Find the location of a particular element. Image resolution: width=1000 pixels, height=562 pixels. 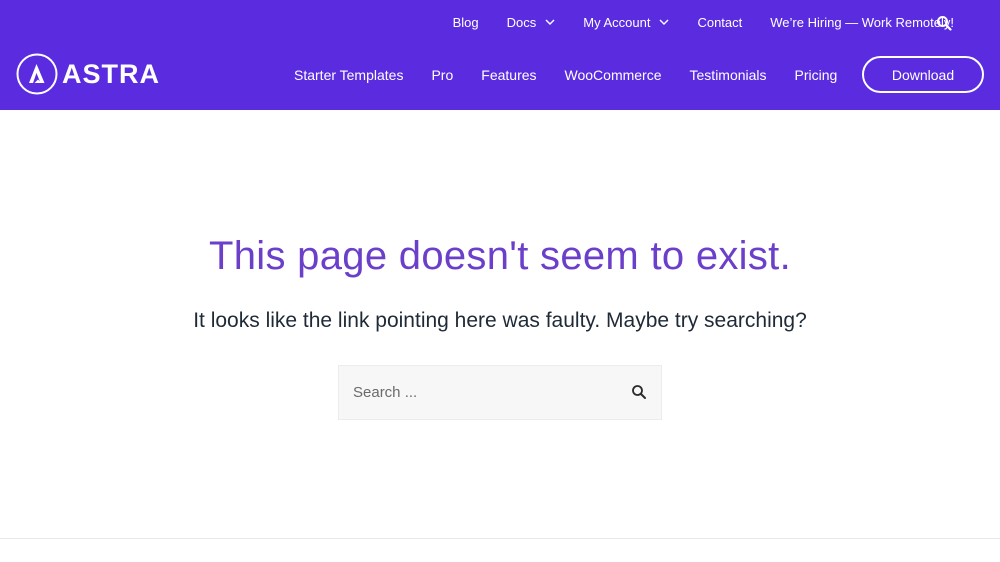

nav-pro: Pro is located at coordinates (442, 75).